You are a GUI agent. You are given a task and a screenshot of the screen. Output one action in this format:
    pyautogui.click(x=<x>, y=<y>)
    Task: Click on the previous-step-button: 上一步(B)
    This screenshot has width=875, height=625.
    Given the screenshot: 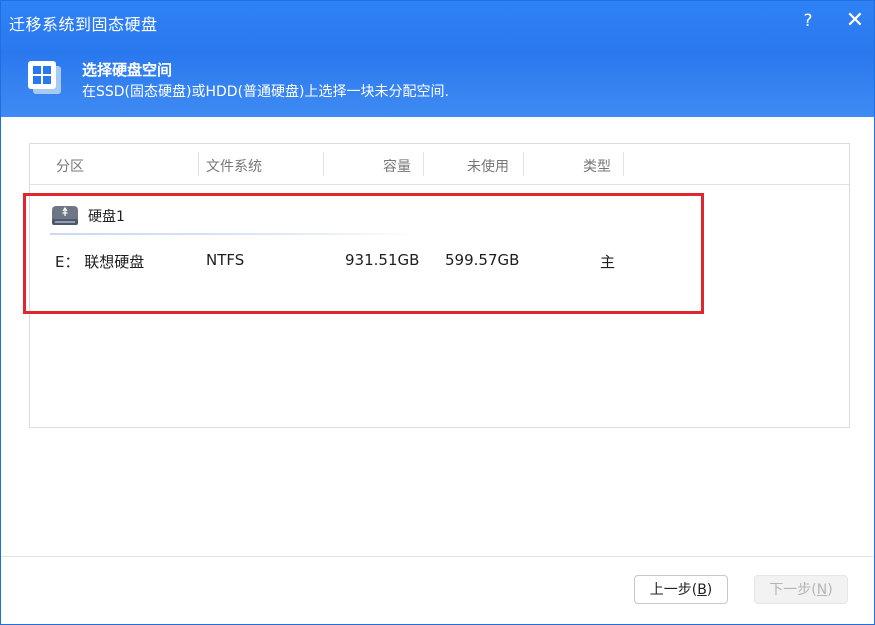 What is the action you would take?
    pyautogui.click(x=681, y=589)
    